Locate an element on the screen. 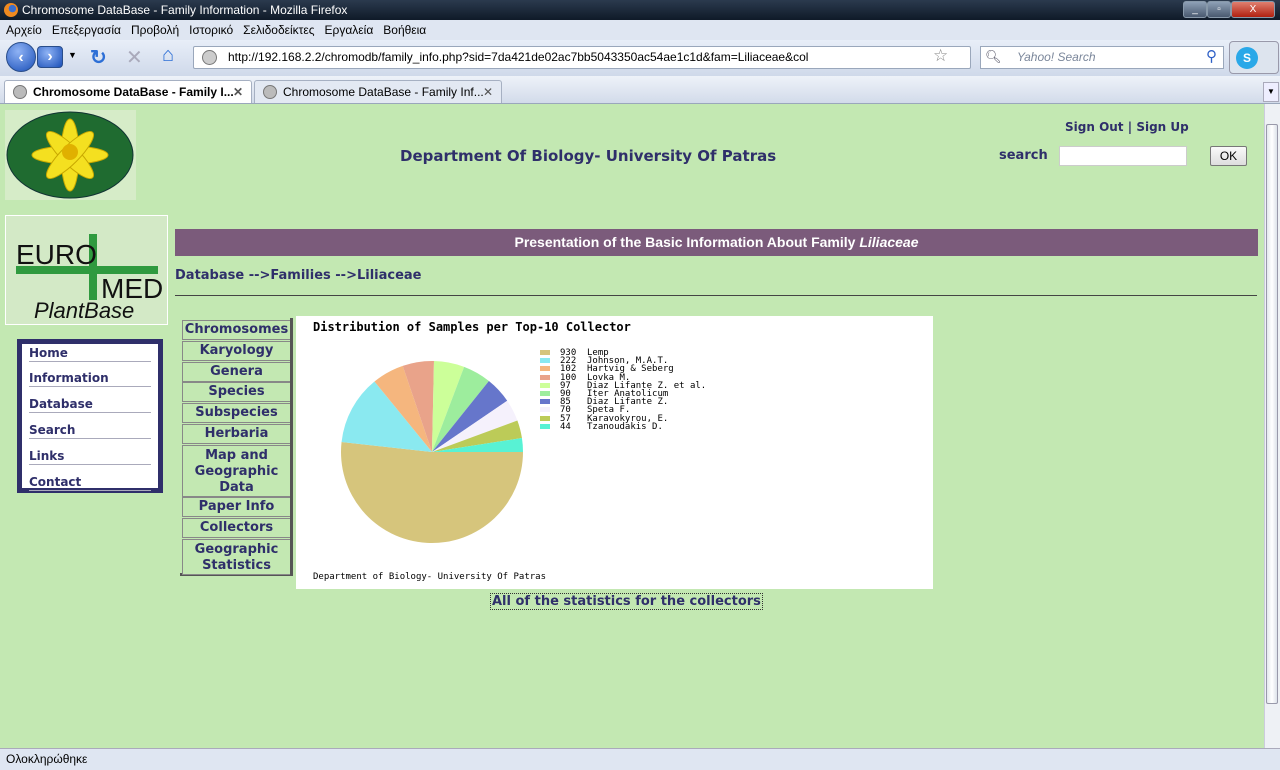 The image size is (1280, 770). menu-edit: Επεξεργασία is located at coordinates (86, 30).